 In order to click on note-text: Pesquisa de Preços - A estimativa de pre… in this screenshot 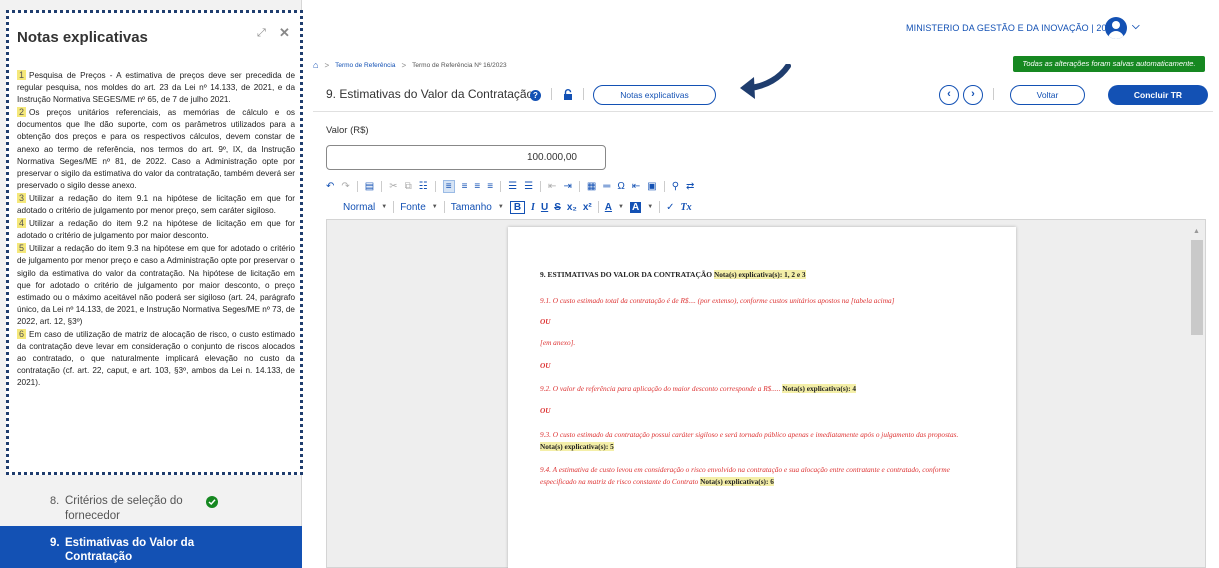, I will do `click(156, 88)`.